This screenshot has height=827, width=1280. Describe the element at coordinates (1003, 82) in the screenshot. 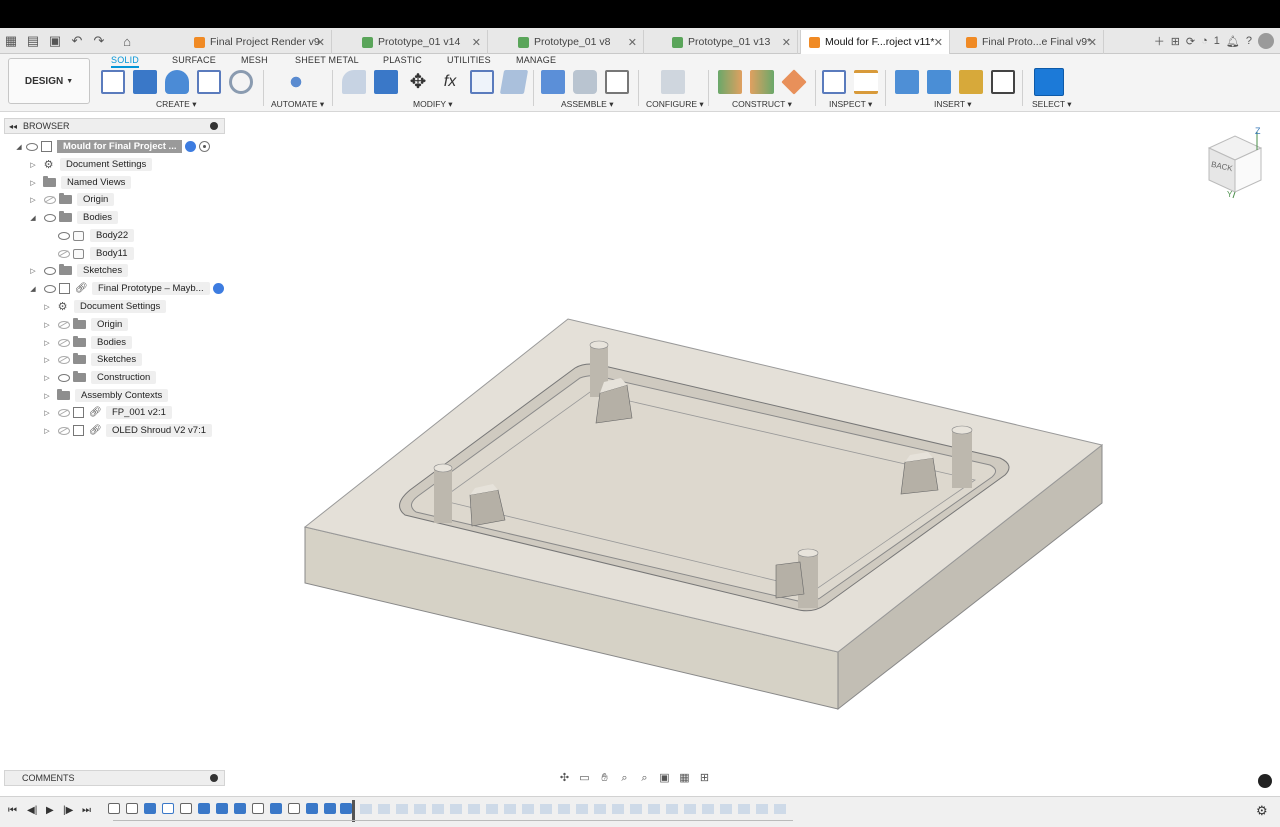

I see `insert-dxf-icon` at that location.